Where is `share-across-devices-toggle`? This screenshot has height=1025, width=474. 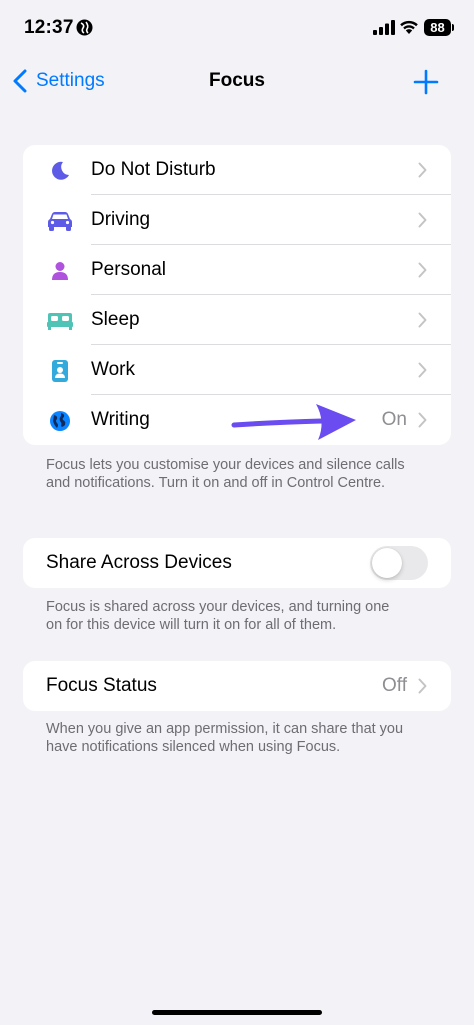 share-across-devices-toggle is located at coordinates (399, 563).